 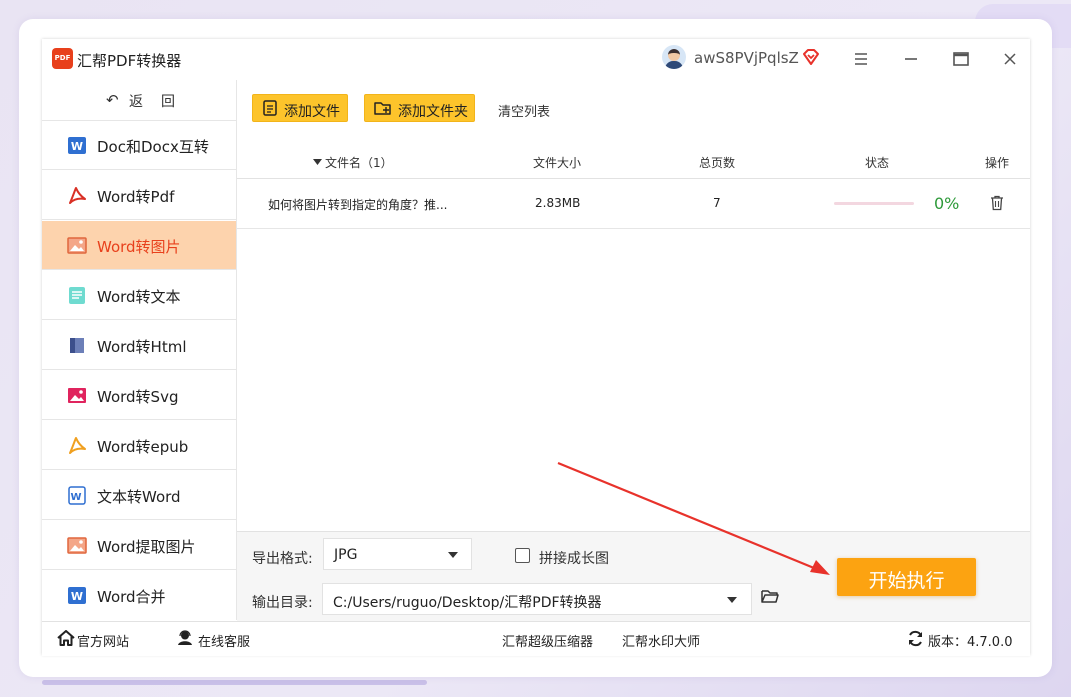 What do you see at coordinates (129, 61) in the screenshot?
I see `app-title: 汇帮PDF转换器` at bounding box center [129, 61].